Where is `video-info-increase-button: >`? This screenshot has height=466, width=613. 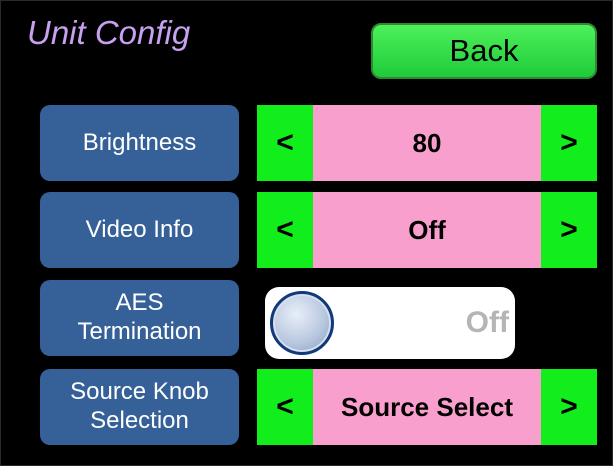 video-info-increase-button: > is located at coordinates (569, 230).